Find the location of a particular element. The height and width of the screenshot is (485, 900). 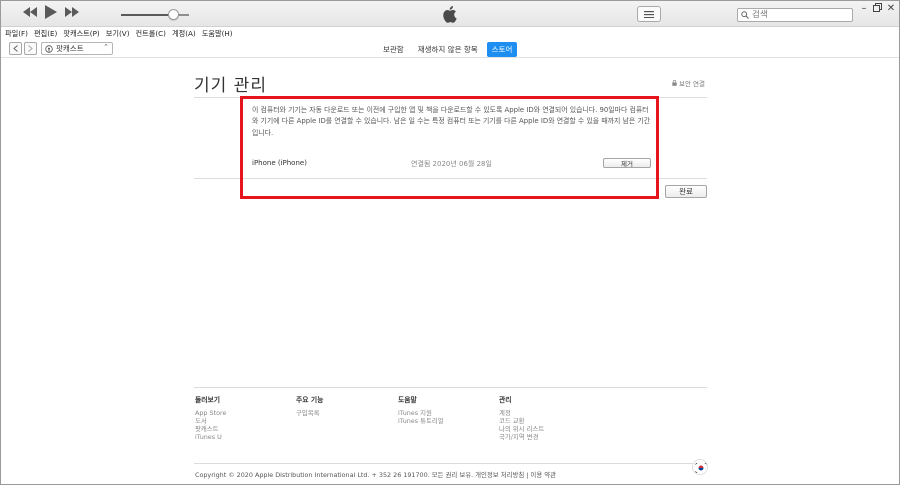

media-type-label: 팟캐스트 is located at coordinates (70, 48).